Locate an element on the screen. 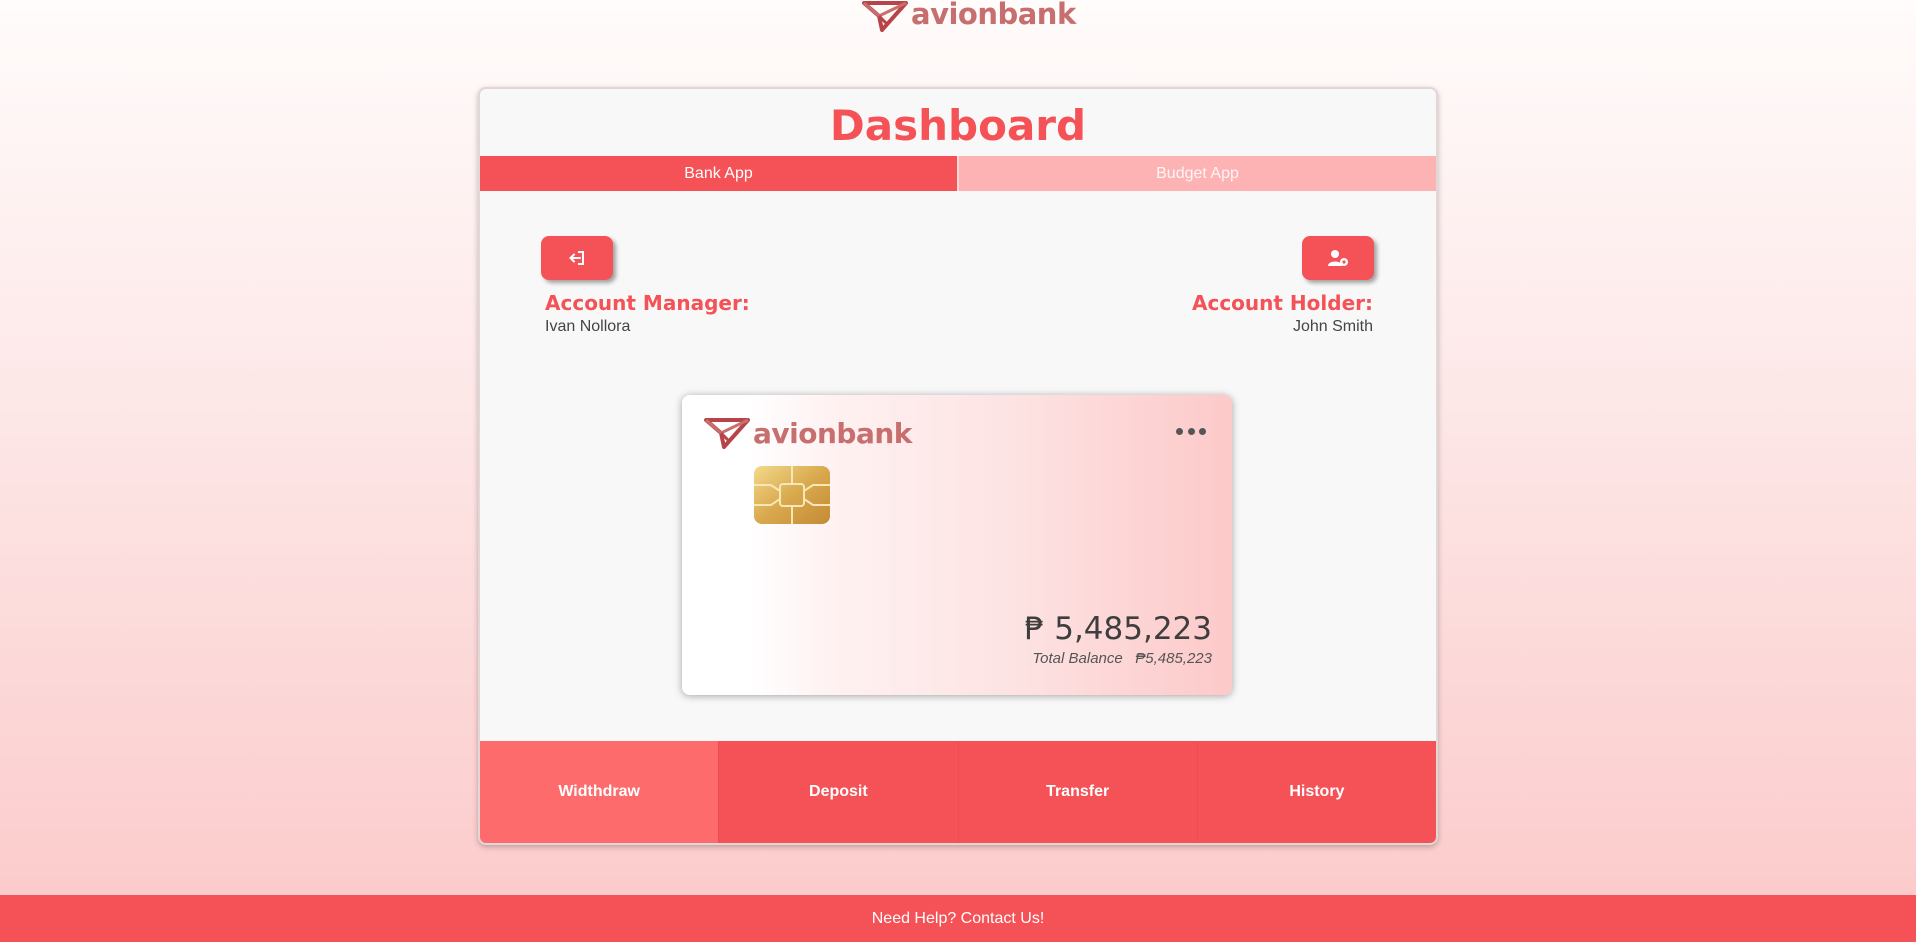  account-holder-label: Account Holder: is located at coordinates (1282, 303).